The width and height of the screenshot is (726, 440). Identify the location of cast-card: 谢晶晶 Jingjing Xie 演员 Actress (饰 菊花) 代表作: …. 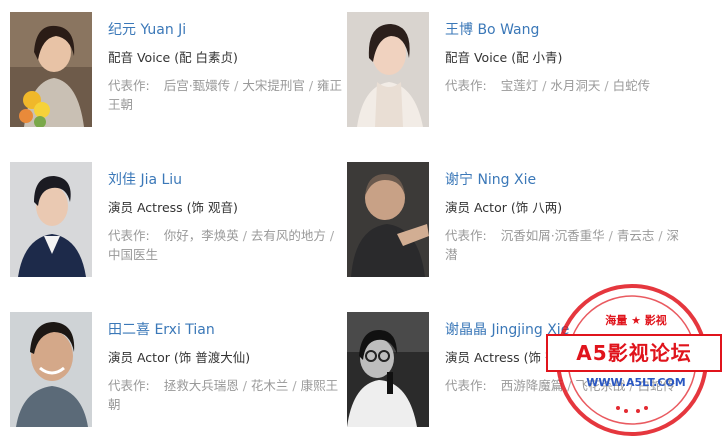
(517, 372).